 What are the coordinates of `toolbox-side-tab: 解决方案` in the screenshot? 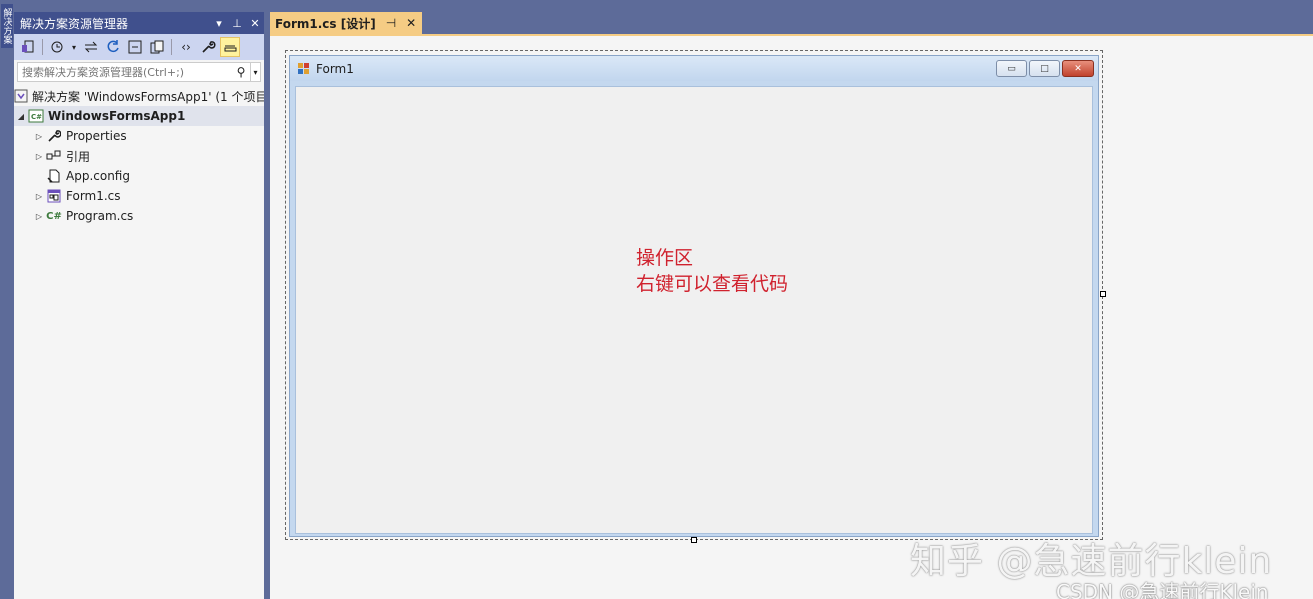 It's located at (7, 26).